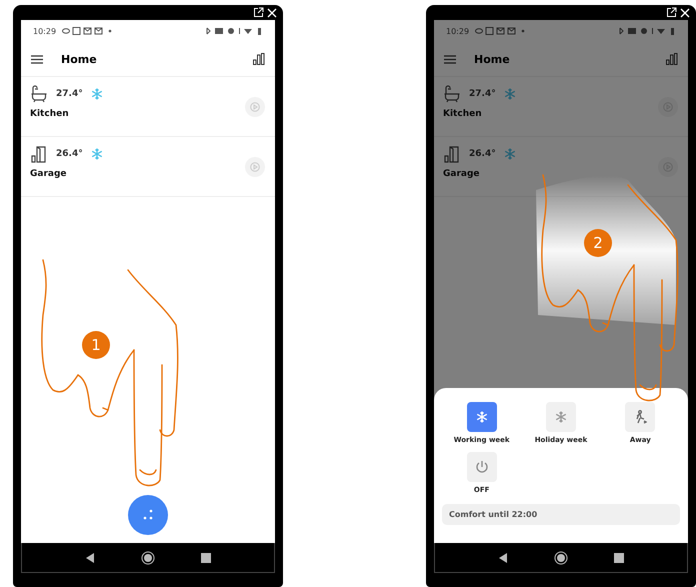 This screenshot has width=696, height=587. Describe the element at coordinates (37, 59) in the screenshot. I see `menu-icon` at that location.